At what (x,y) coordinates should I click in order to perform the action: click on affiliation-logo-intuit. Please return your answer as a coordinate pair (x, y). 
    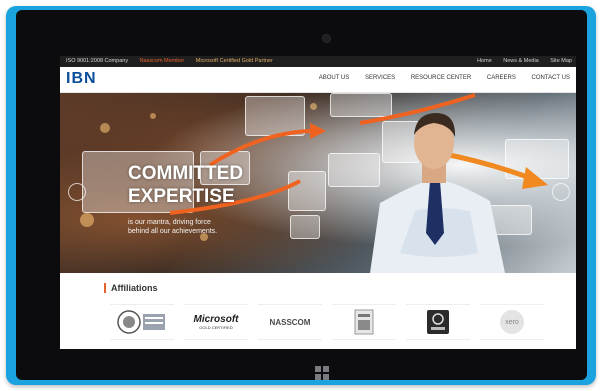
    Looking at the image, I should click on (364, 322).